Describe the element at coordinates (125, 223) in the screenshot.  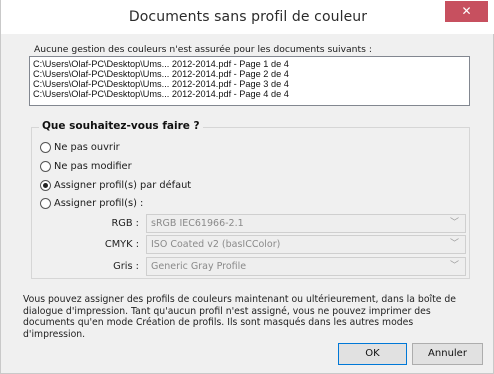
I see `rgb-label: RGB :` at that location.